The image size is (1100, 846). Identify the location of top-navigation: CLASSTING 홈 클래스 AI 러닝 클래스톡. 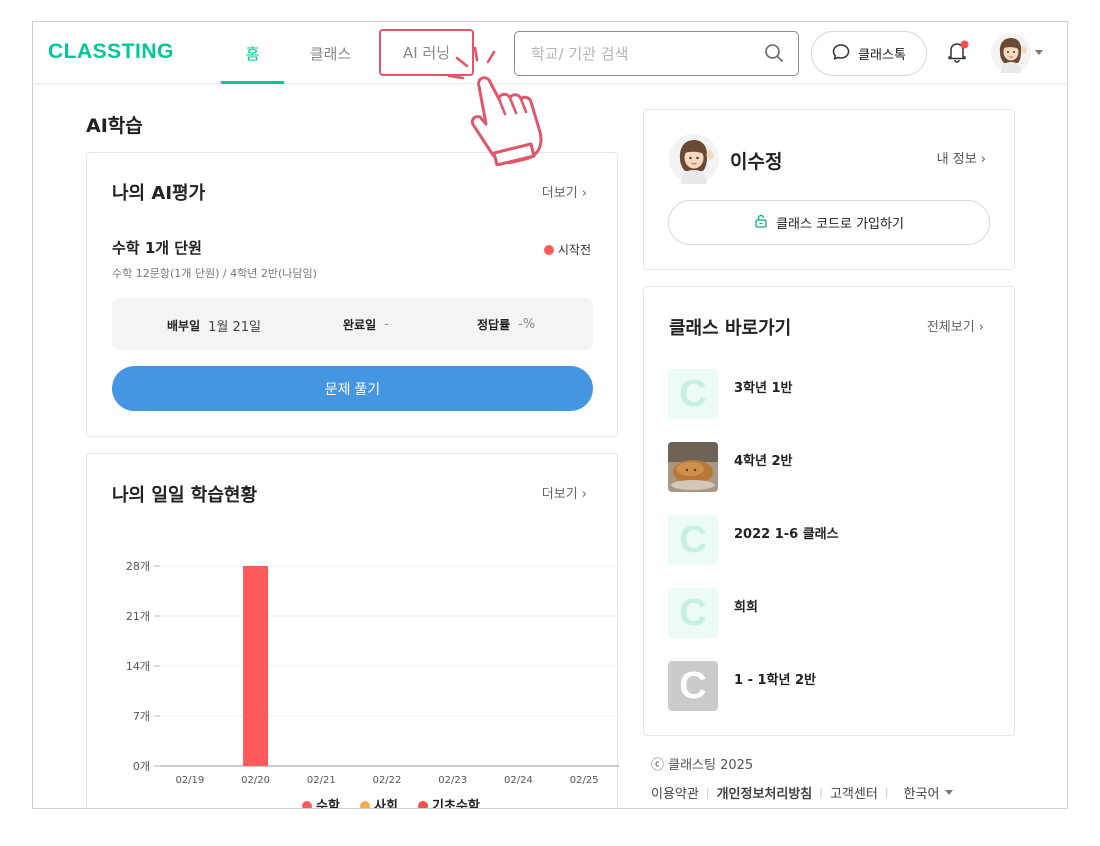
(550, 53).